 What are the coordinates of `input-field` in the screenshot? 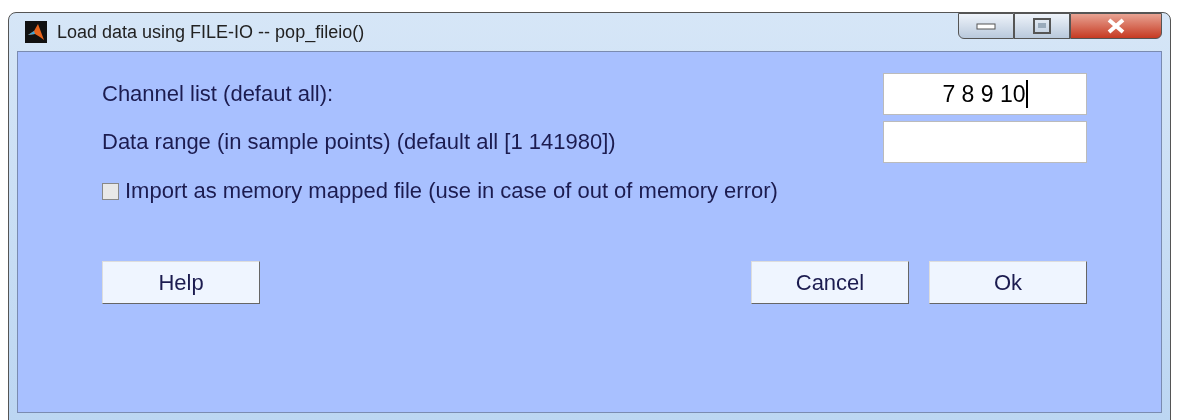 It's located at (985, 142).